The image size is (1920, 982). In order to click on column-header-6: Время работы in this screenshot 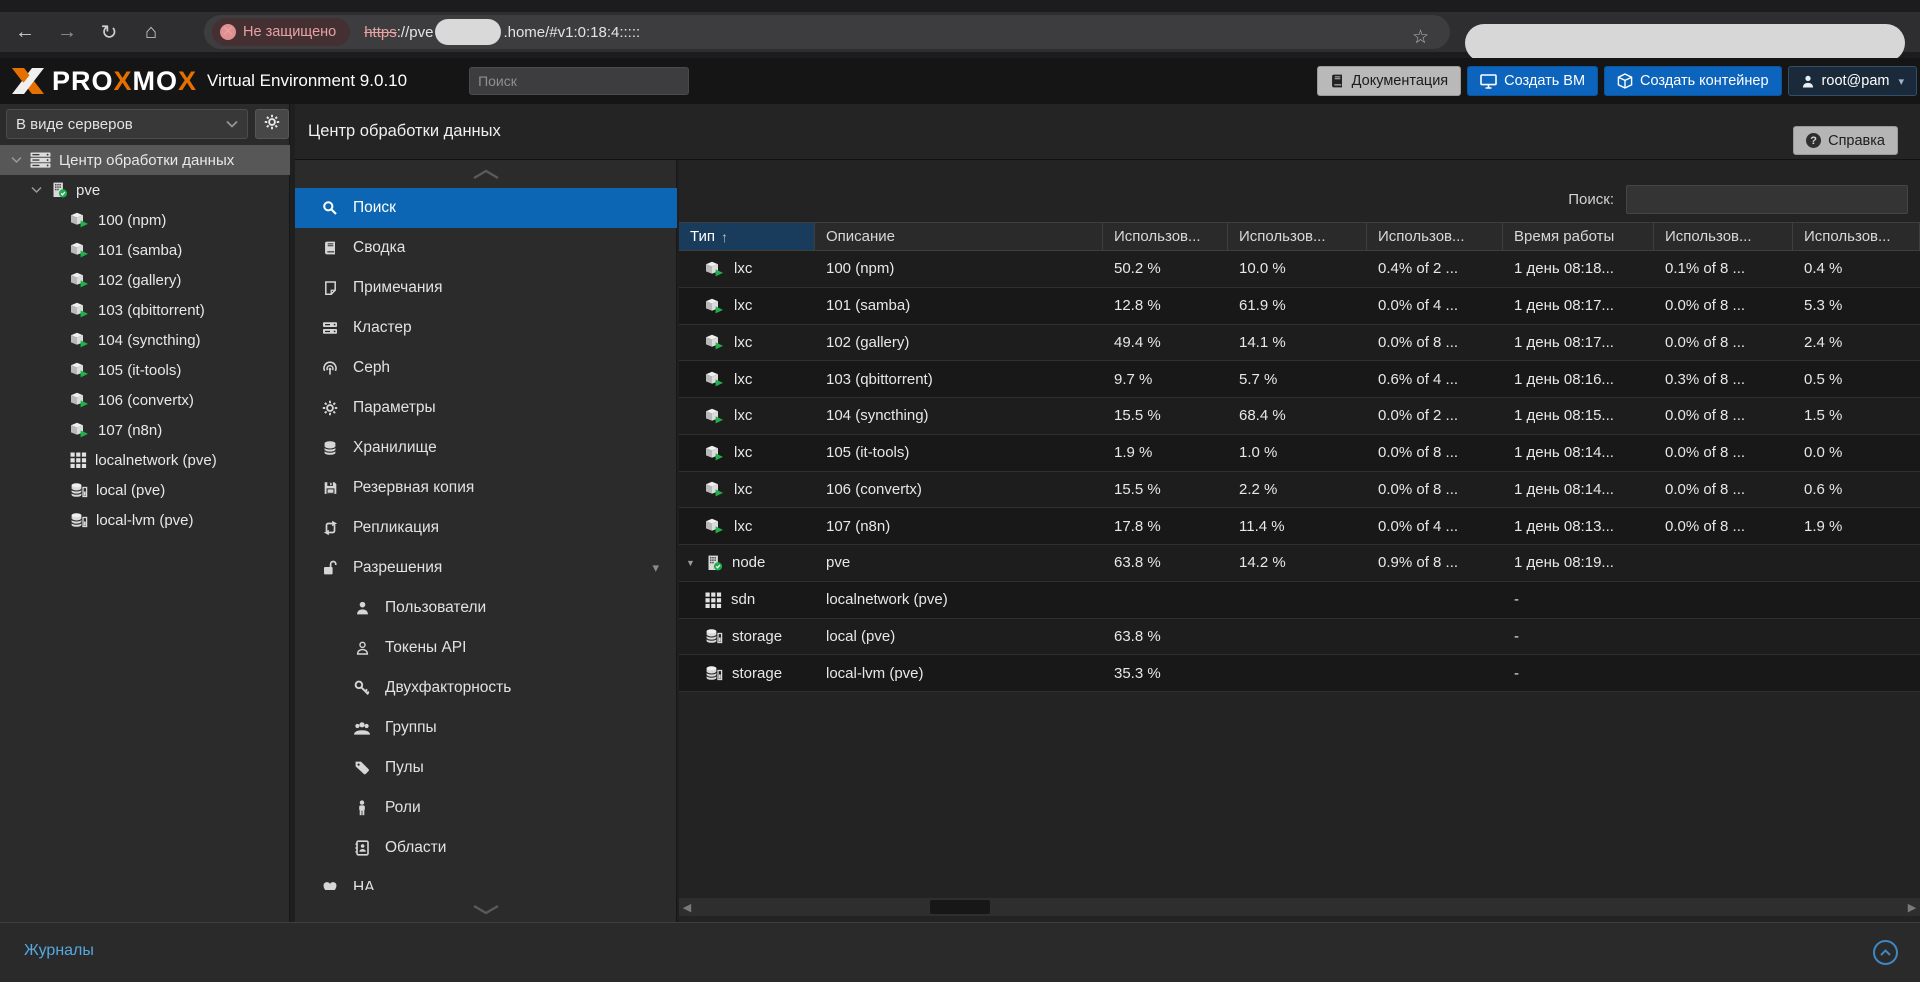, I will do `click(1578, 236)`.